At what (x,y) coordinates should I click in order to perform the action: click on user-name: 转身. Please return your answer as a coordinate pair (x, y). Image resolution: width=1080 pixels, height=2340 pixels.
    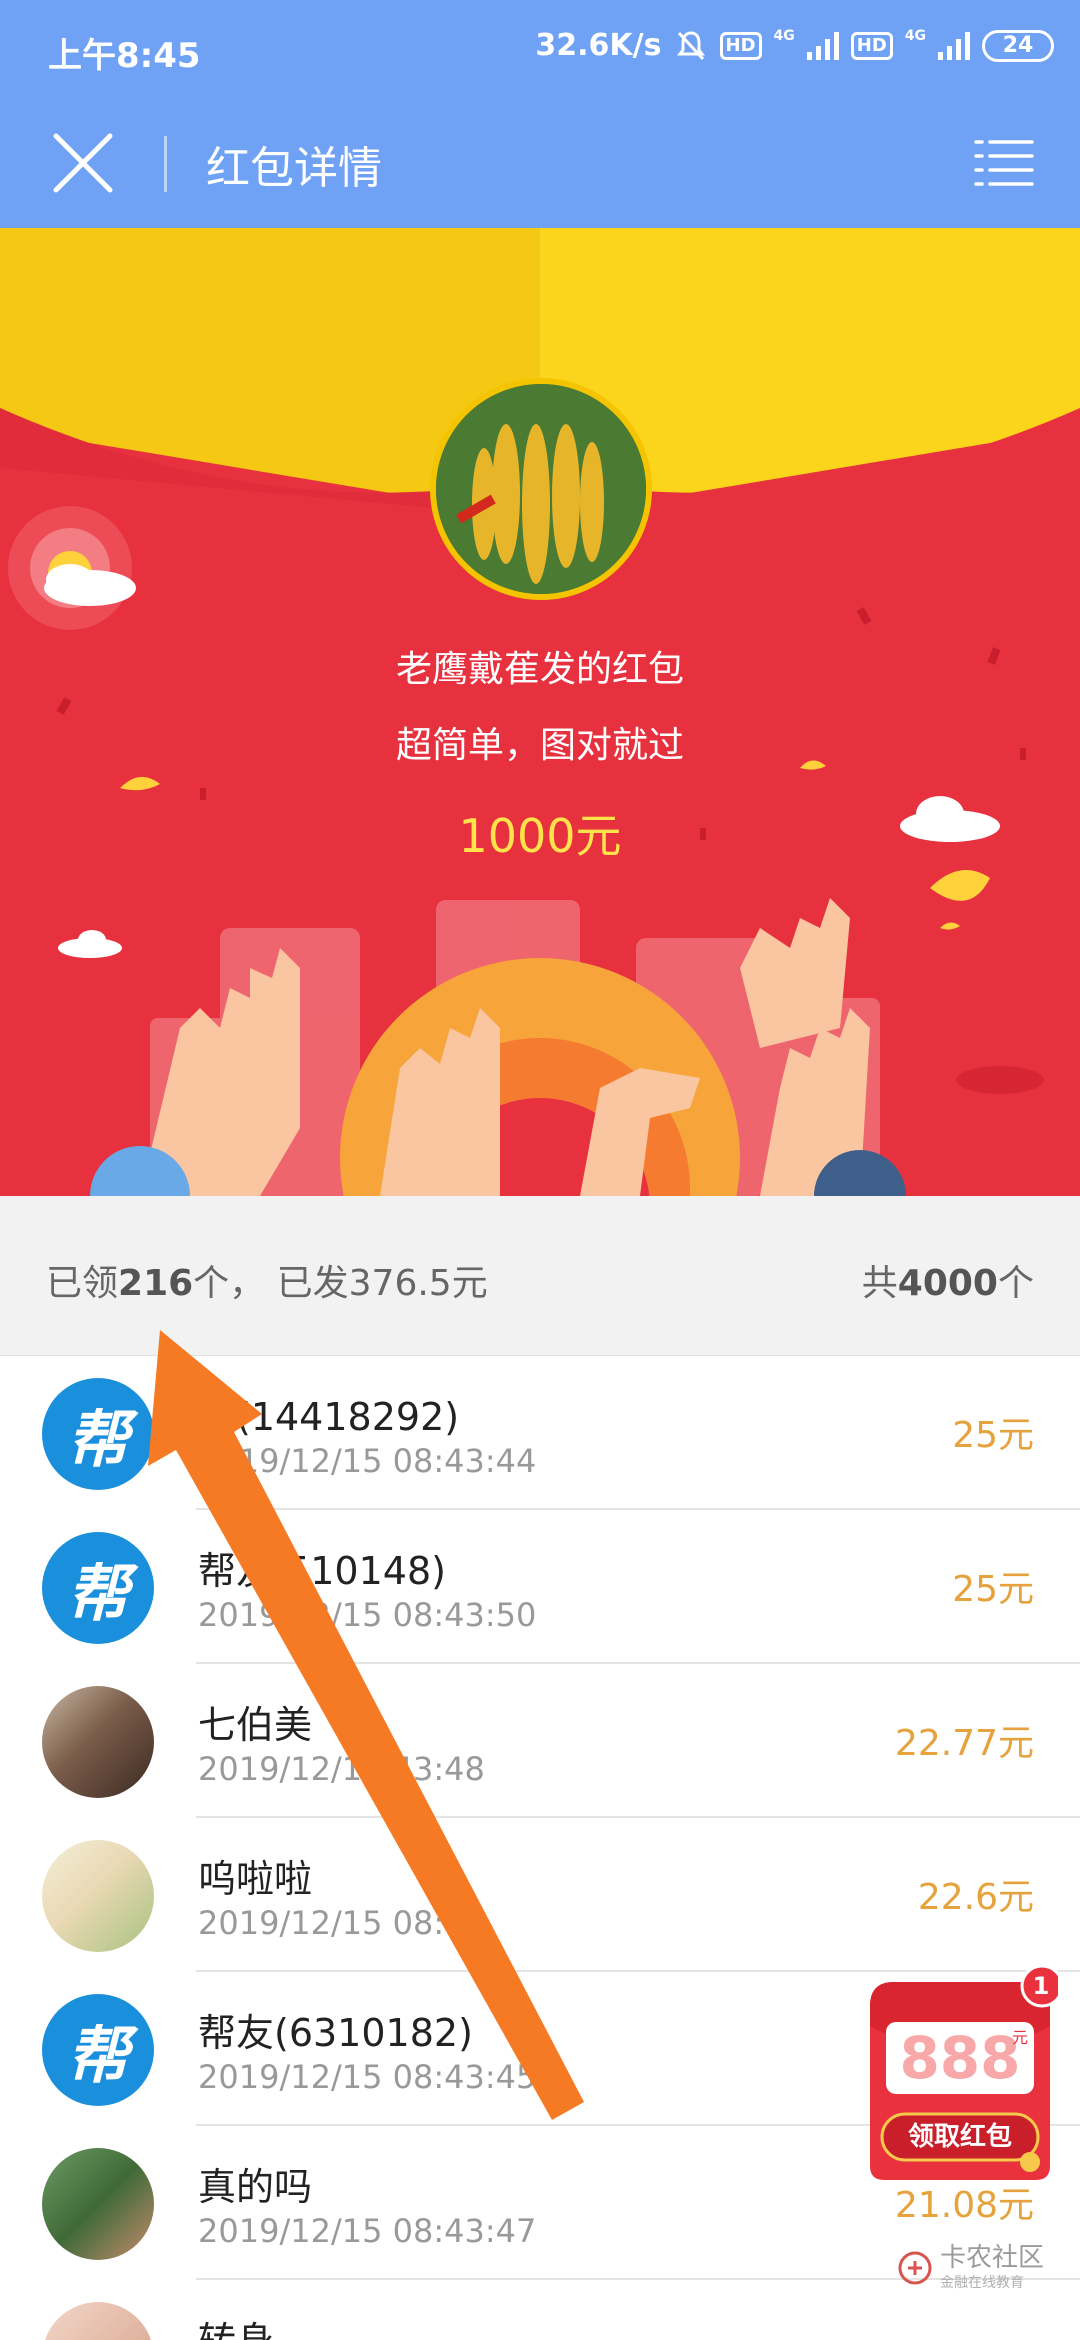
    Looking at the image, I should click on (236, 2325).